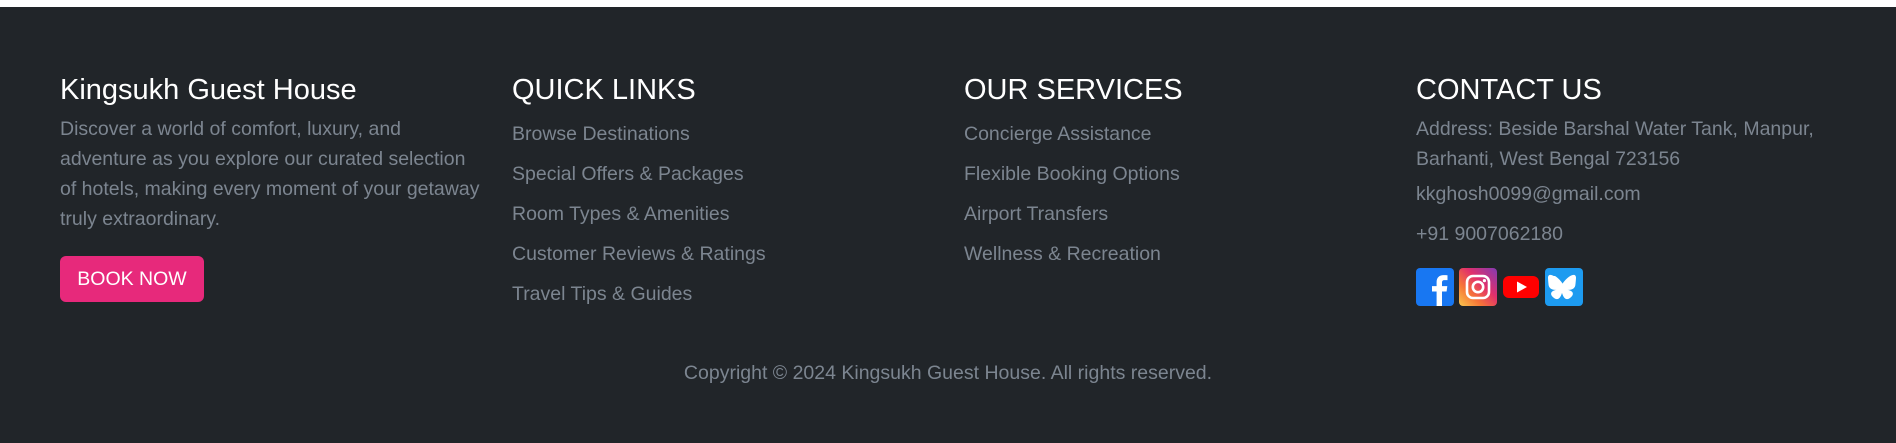 The image size is (1896, 443). Describe the element at coordinates (1073, 90) in the screenshot. I see `services-heading: OUR SERVICES` at that location.